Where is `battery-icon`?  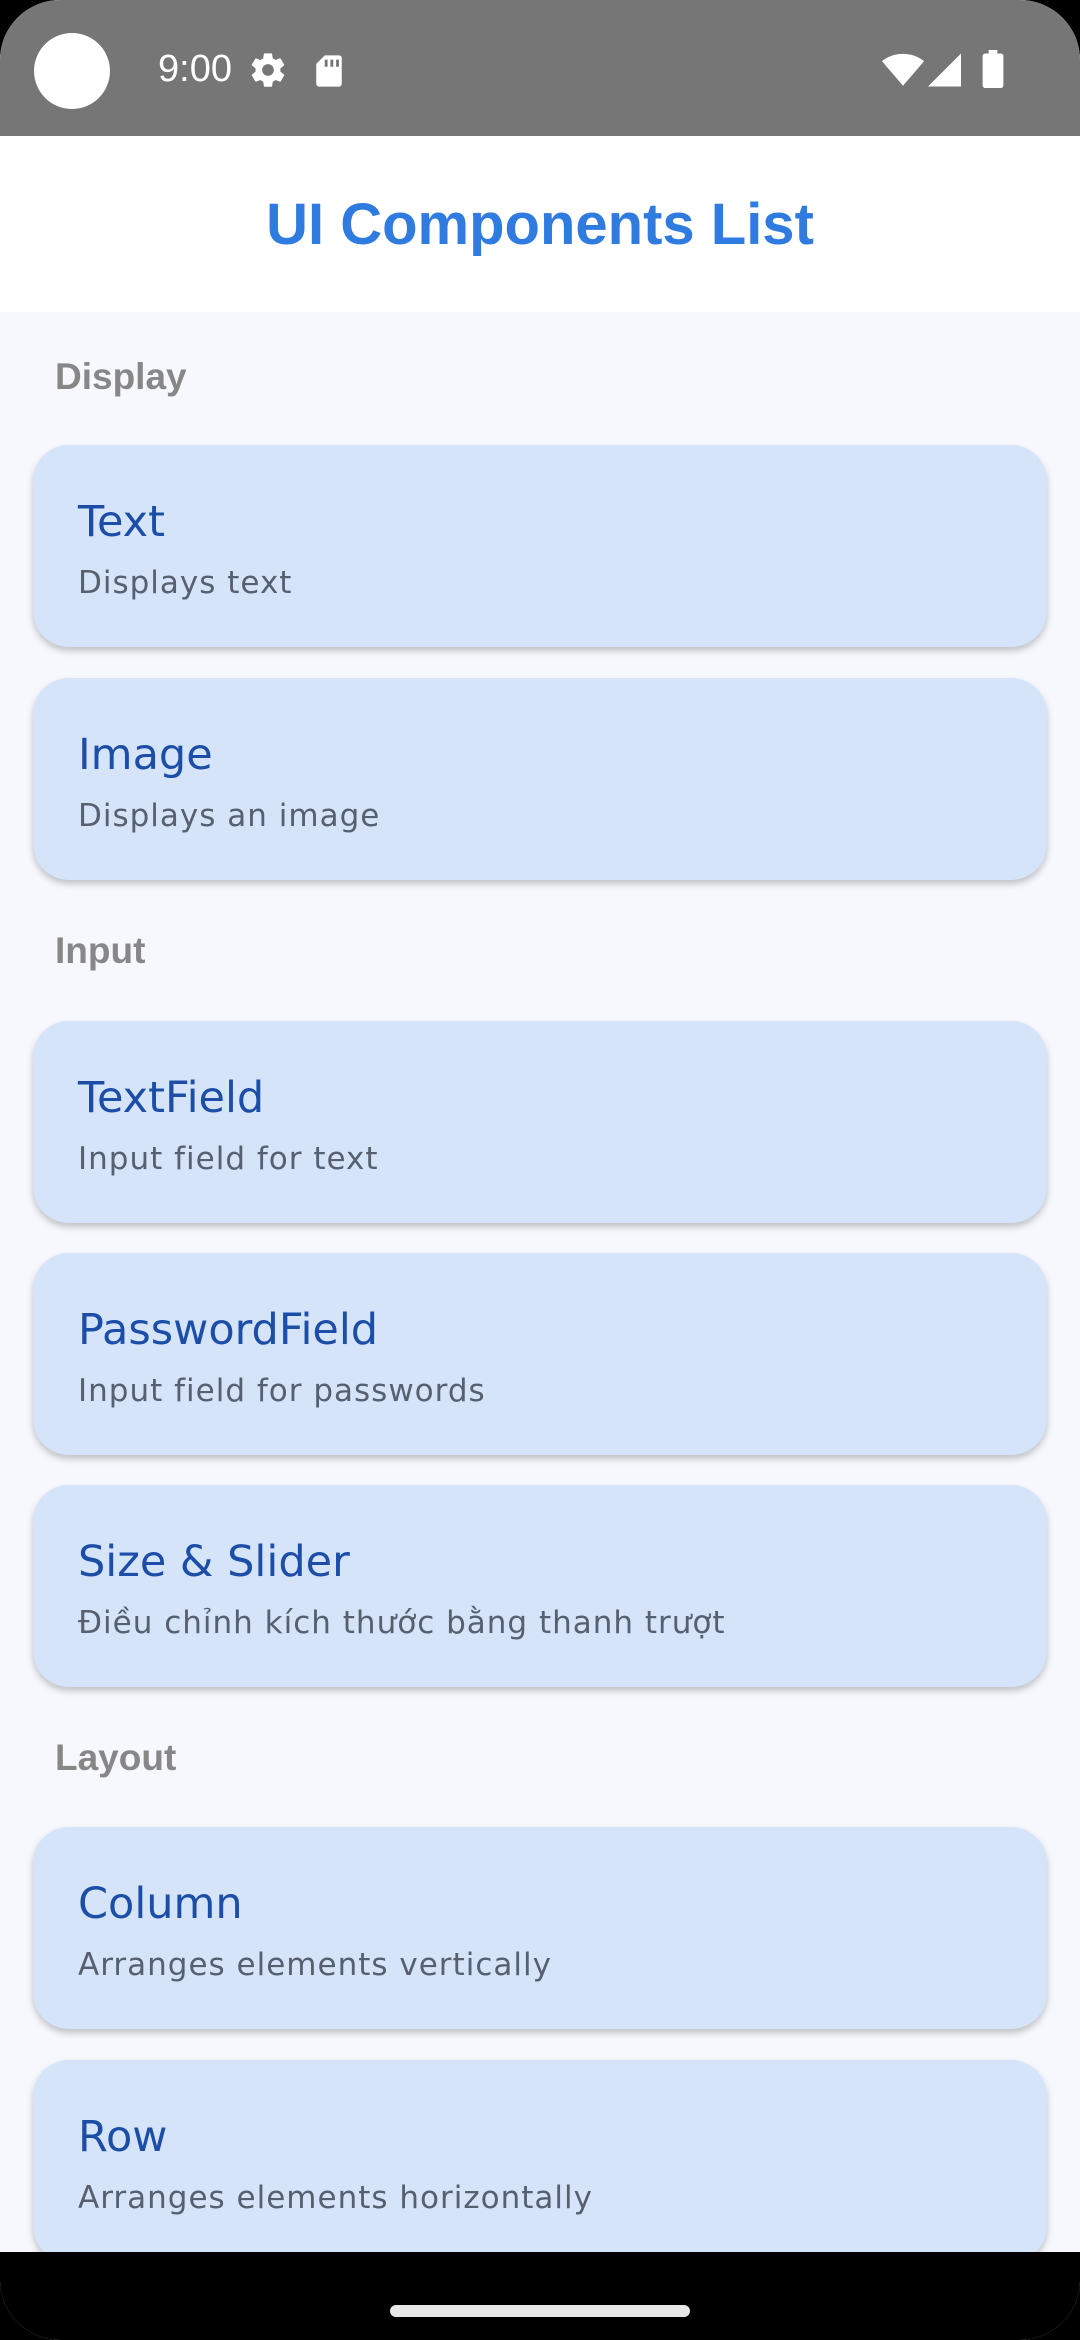
battery-icon is located at coordinates (993, 69).